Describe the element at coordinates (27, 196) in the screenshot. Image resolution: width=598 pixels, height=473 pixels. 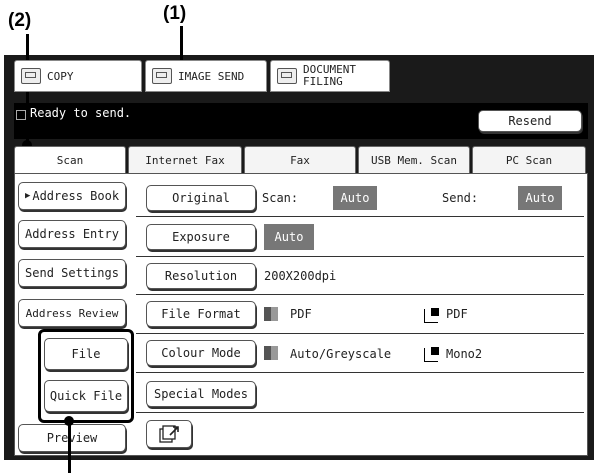
I see `triangle-right-icon: ▶` at that location.